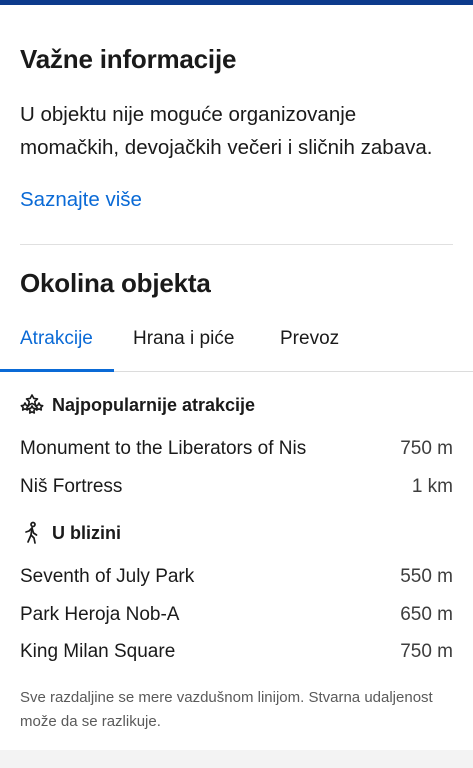 This screenshot has width=473, height=768. Describe the element at coordinates (57, 370) in the screenshot. I see `active-tab-indicator` at that location.